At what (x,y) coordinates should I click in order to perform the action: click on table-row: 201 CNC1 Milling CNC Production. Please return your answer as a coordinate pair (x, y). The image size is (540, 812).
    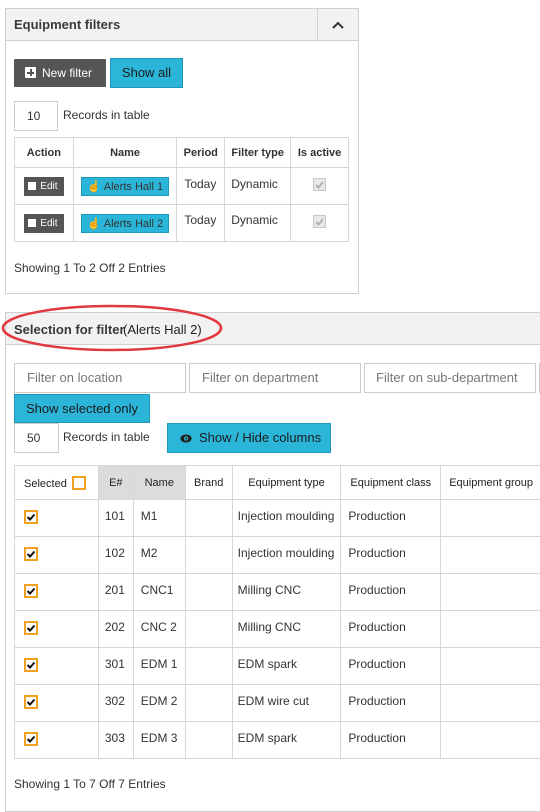
    Looking at the image, I should click on (277, 592).